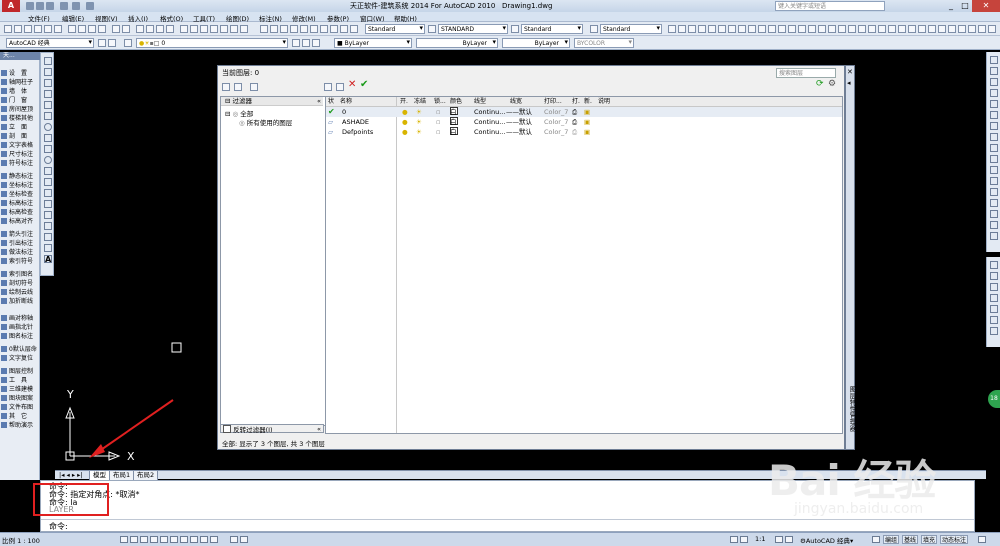 The width and height of the screenshot is (1000, 546). What do you see at coordinates (20, 176) in the screenshot?
I see `menu-item-static-label: 静态标注` at bounding box center [20, 176].